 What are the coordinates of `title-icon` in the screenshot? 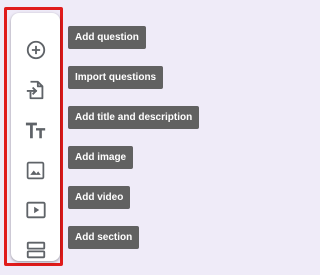 It's located at (36, 130).